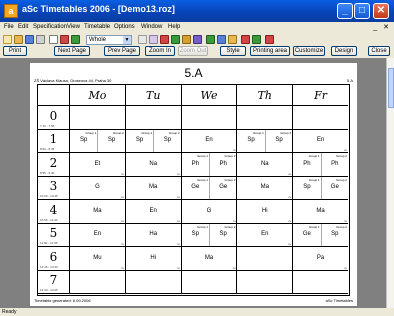 The height and width of the screenshot is (316, 394). I want to click on menu-help: Help, so click(174, 27).